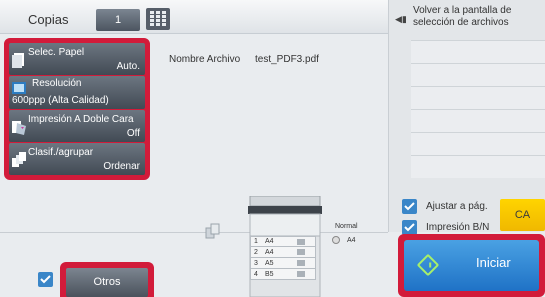 This screenshot has height=297, width=545. Describe the element at coordinates (194, 17) in the screenshot. I see `top-bar: Copias 1` at that location.